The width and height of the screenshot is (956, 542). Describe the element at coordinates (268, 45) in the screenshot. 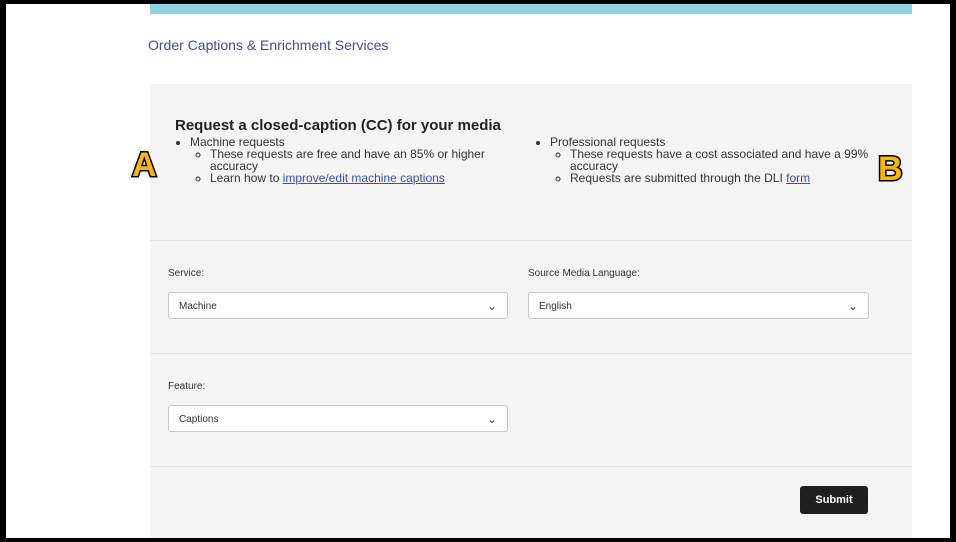

I see `order-services-link: Order Captions & Enrichment Services` at that location.